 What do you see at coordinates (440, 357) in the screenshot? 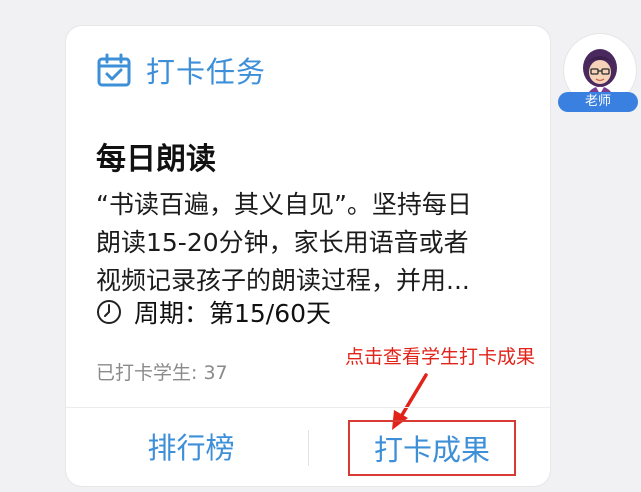
I see `annotation-hint: 点击查看学生打卡成果` at bounding box center [440, 357].